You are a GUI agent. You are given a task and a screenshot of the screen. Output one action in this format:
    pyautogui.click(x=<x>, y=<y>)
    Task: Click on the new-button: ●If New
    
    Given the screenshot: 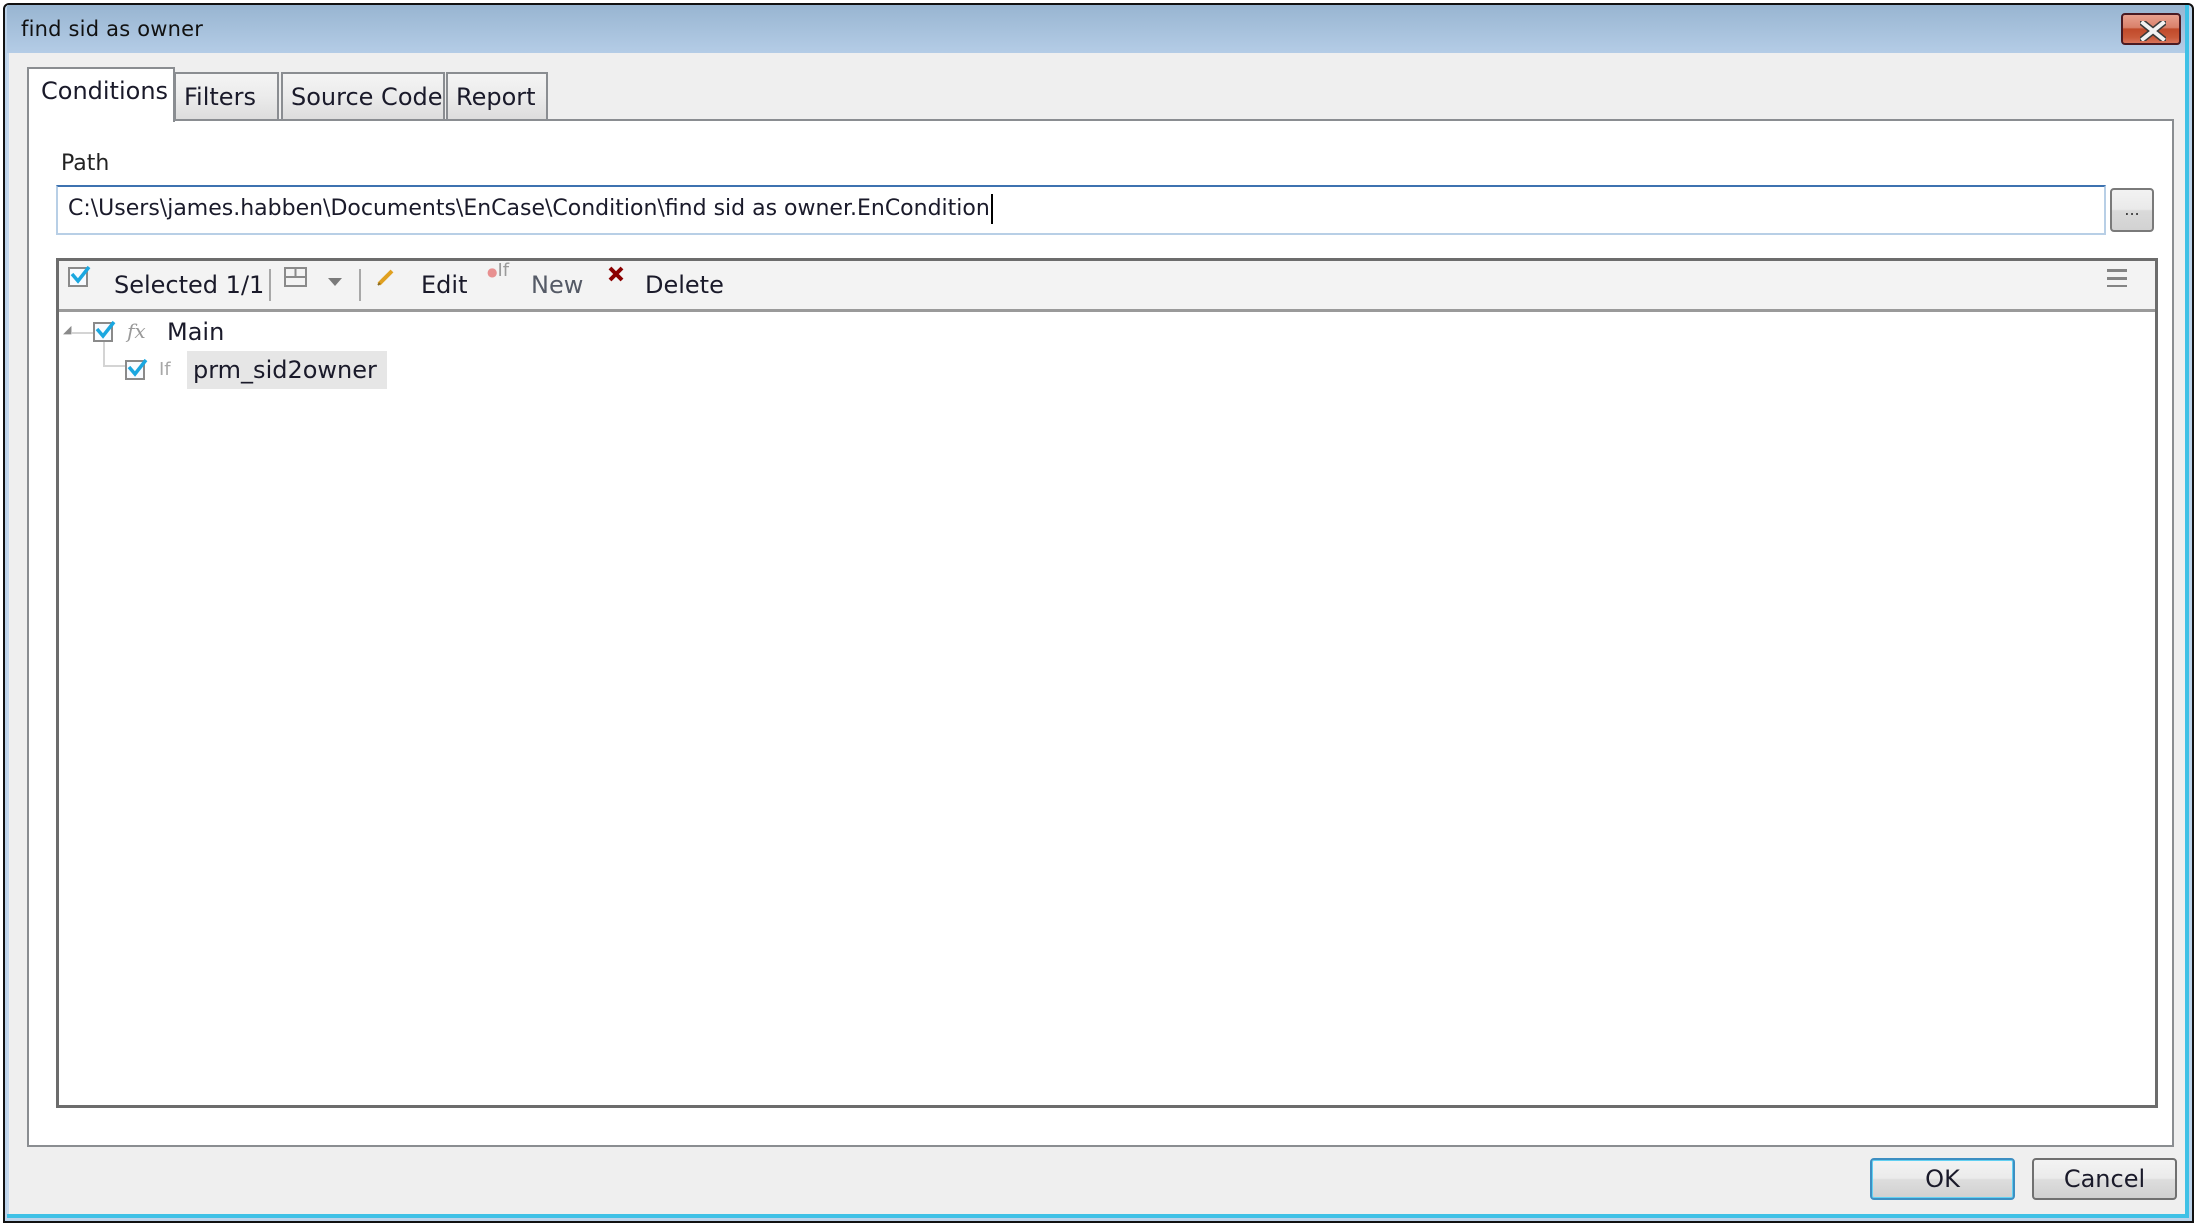 What is the action you would take?
    pyautogui.click(x=542, y=284)
    